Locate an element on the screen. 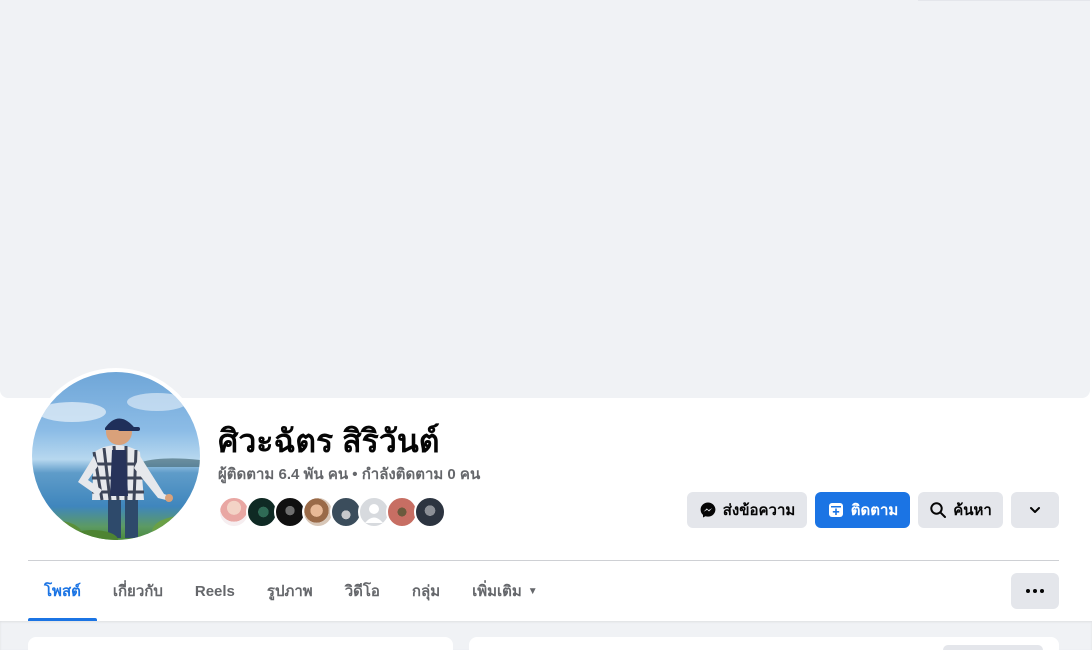 The width and height of the screenshot is (1092, 650). messenger-icon is located at coordinates (708, 510).